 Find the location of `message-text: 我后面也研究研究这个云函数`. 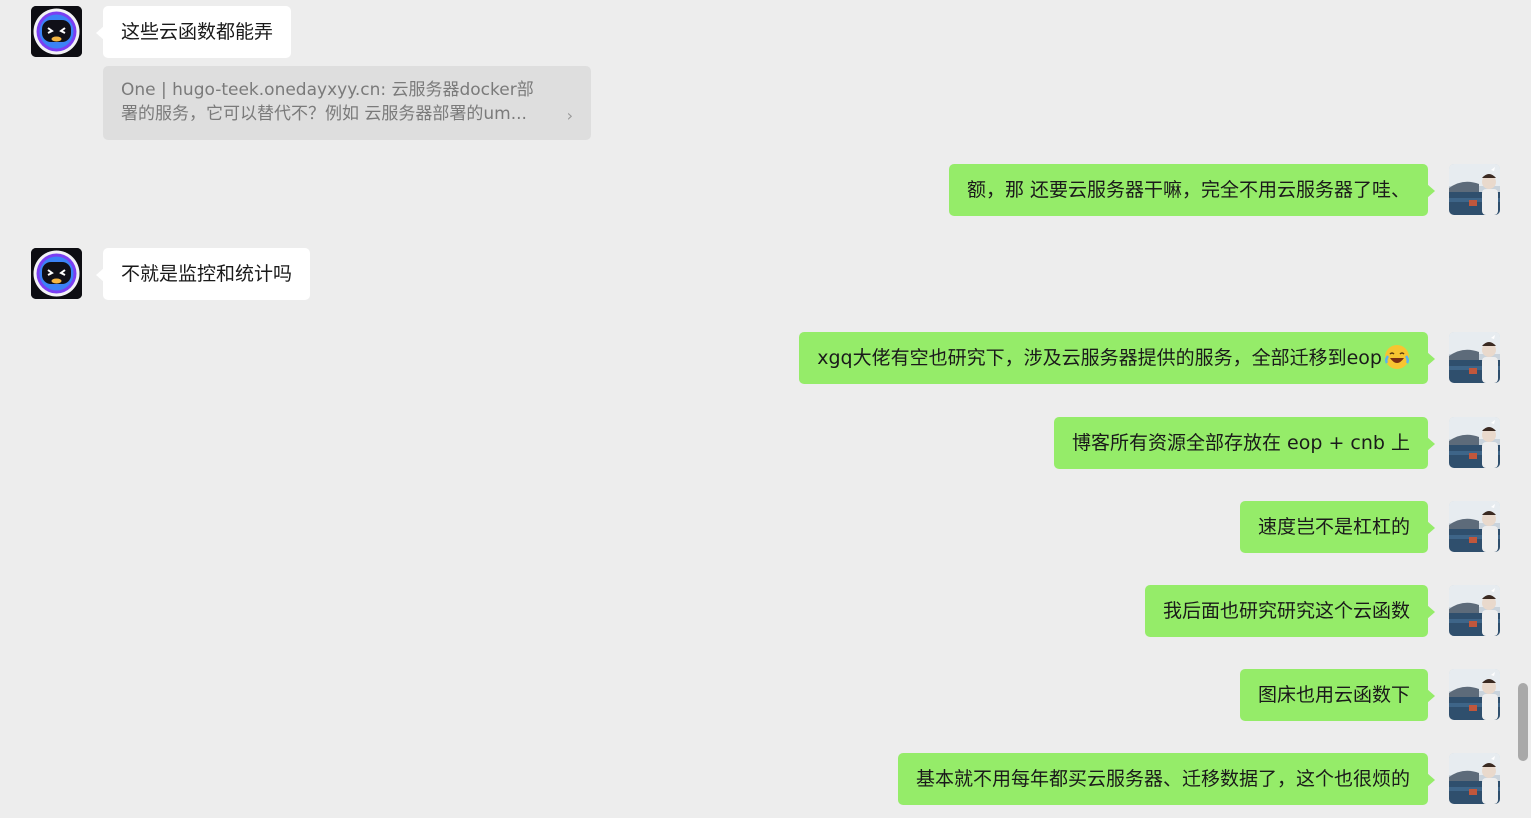

message-text: 我后面也研究研究这个云函数 is located at coordinates (1286, 611).